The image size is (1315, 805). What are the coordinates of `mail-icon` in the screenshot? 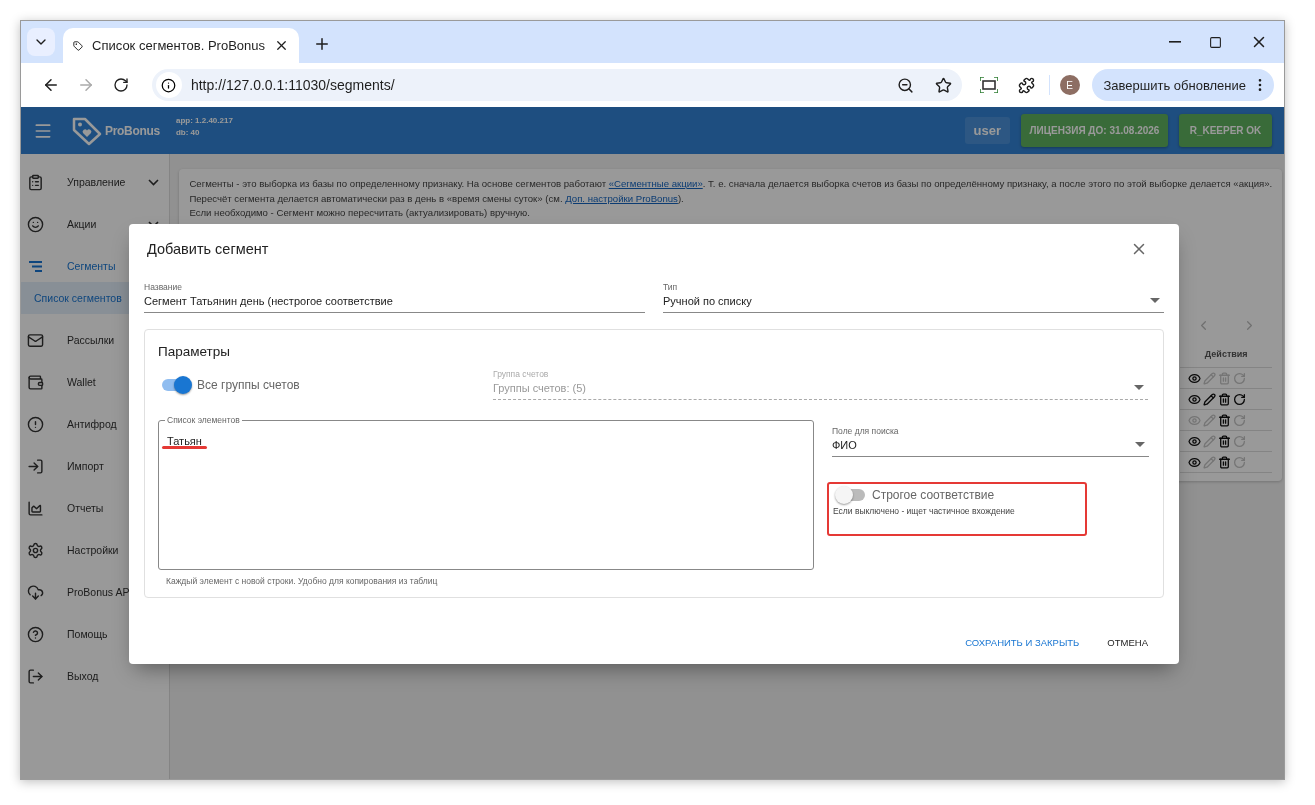 It's located at (35, 340).